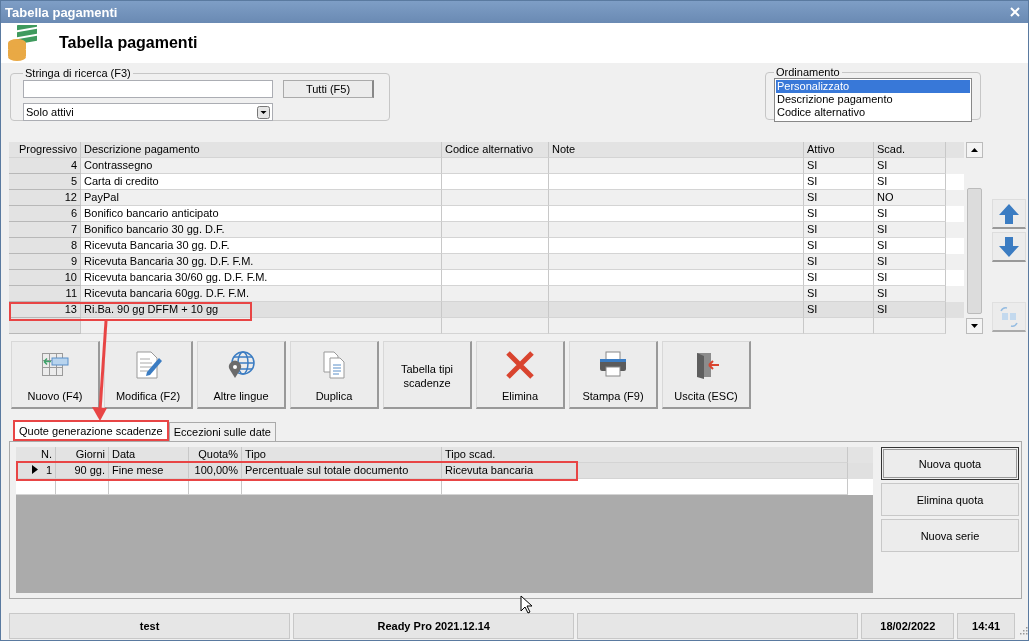 The height and width of the screenshot is (641, 1029). What do you see at coordinates (45, 214) in the screenshot?
I see `table-cell: 6` at bounding box center [45, 214].